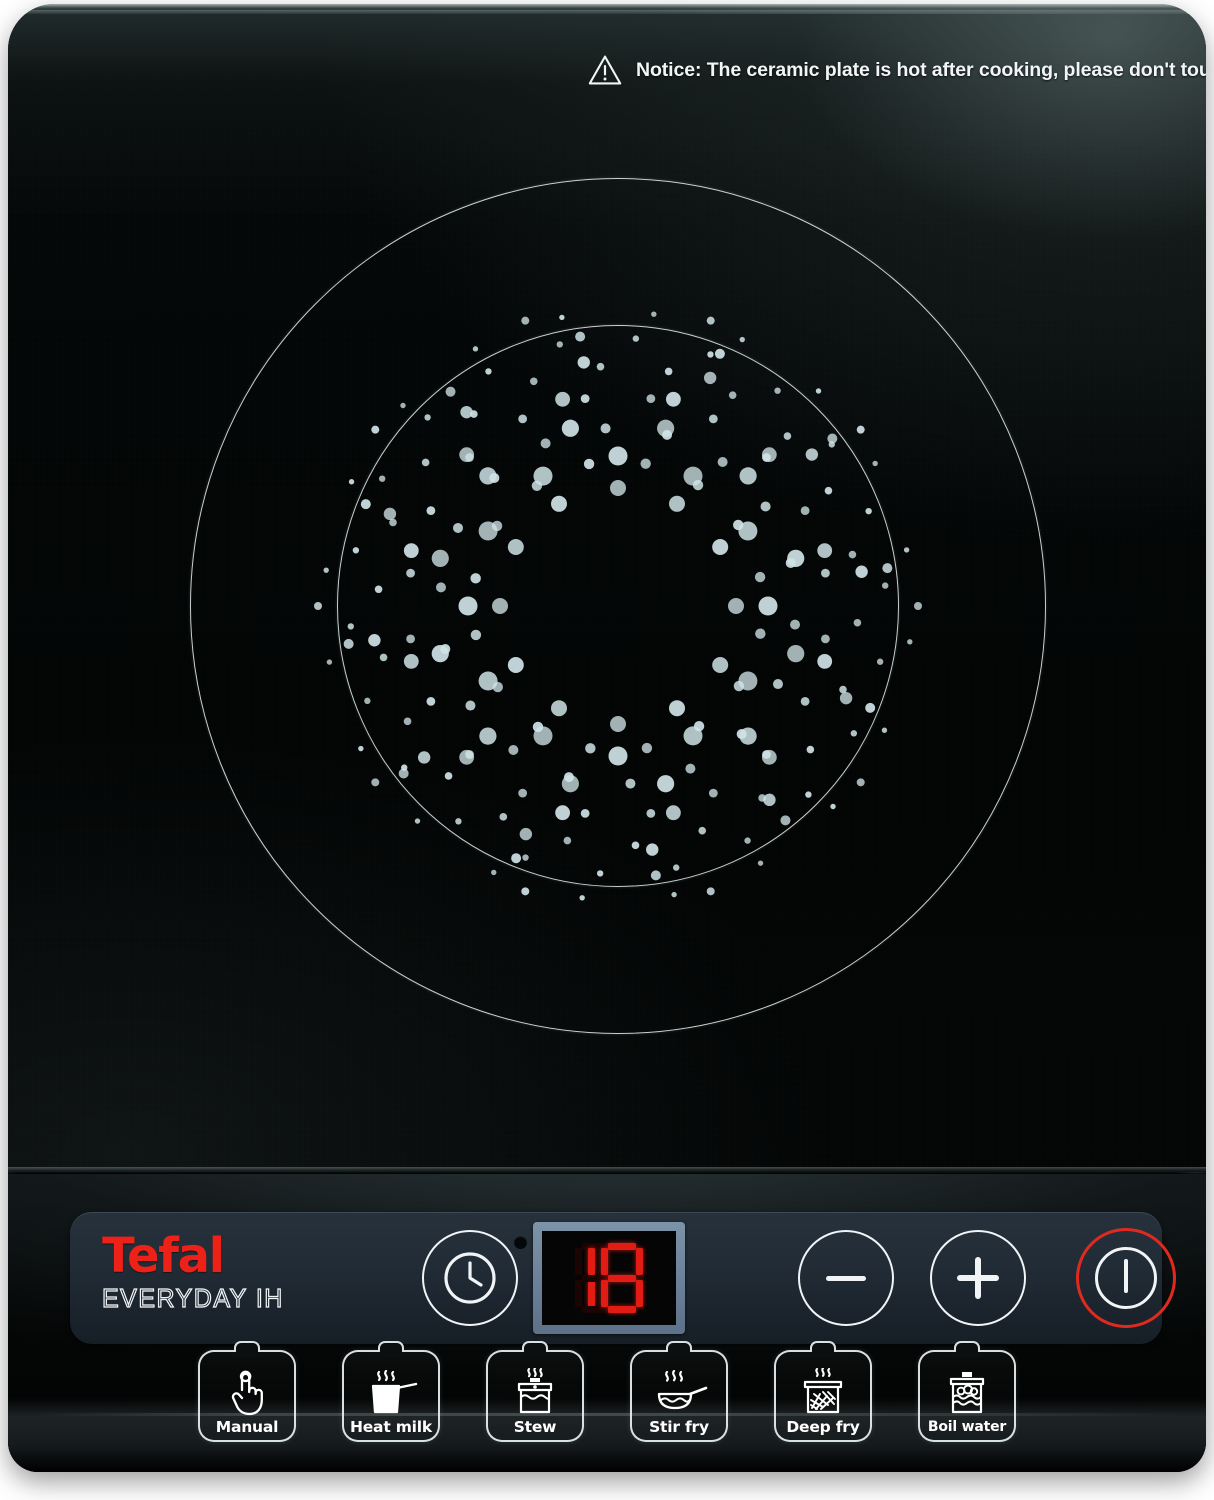 This screenshot has height=1500, width=1214. I want to click on function-label: Stew, so click(535, 1427).